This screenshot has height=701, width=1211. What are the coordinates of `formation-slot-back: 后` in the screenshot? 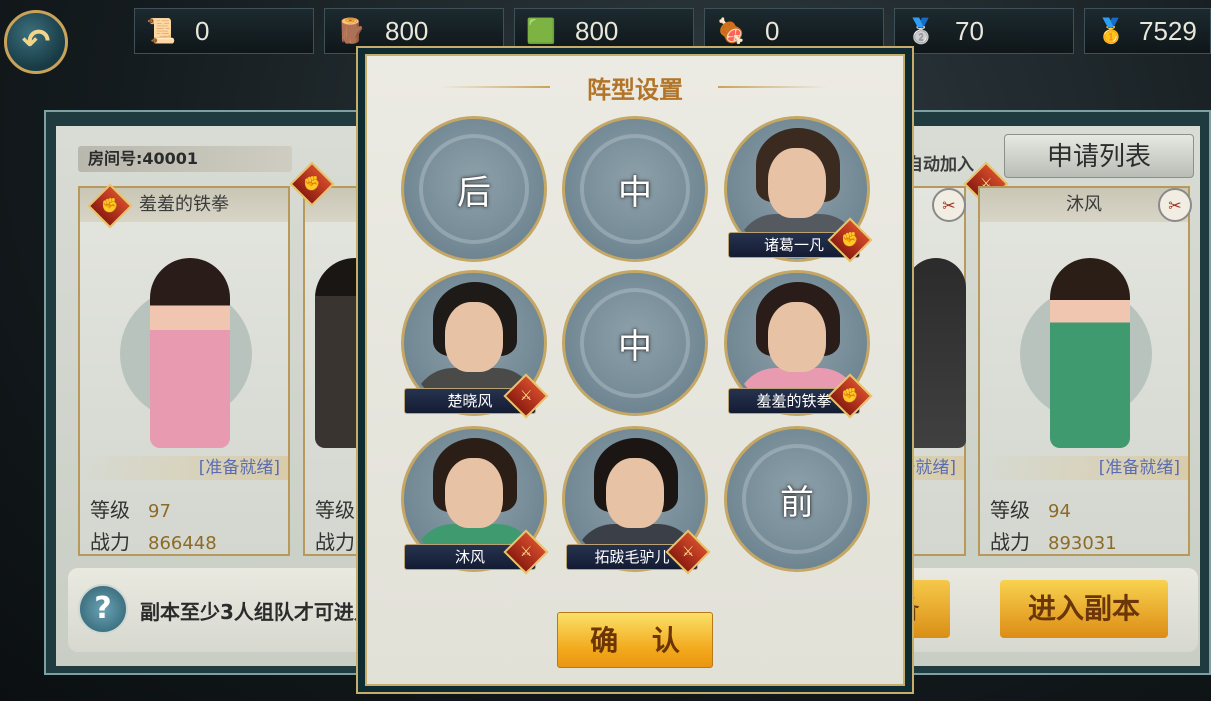 It's located at (474, 189).